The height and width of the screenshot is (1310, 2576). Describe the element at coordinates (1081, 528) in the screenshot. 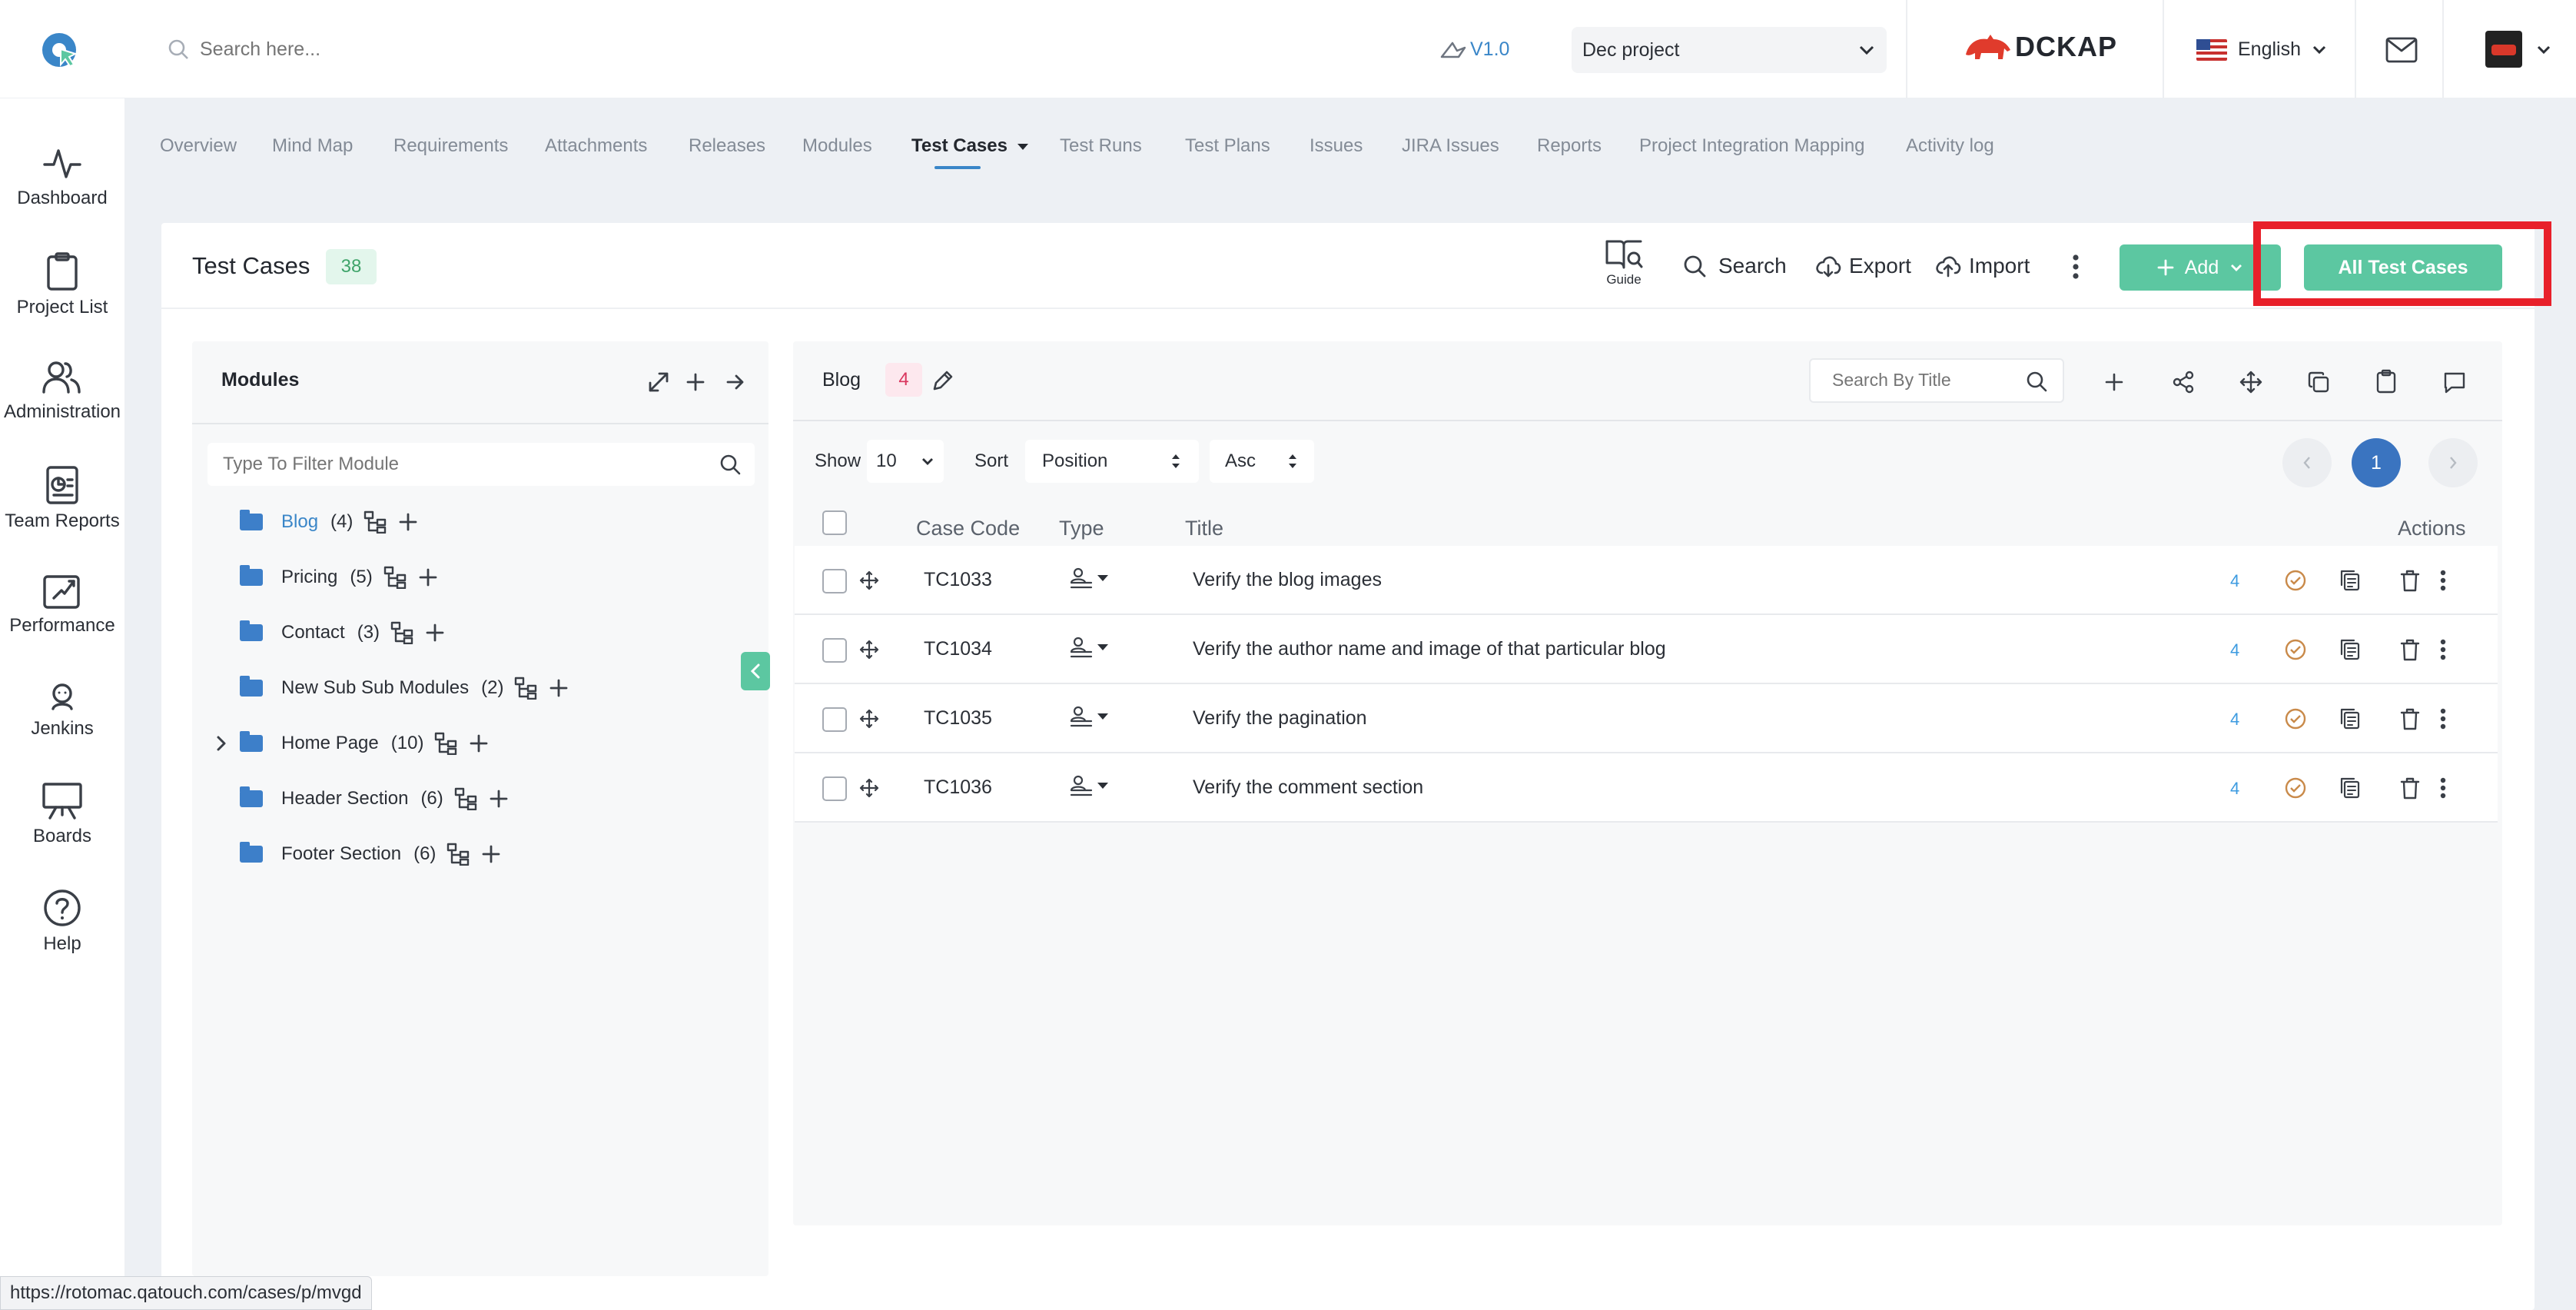

I see `column-header-type: Type` at that location.